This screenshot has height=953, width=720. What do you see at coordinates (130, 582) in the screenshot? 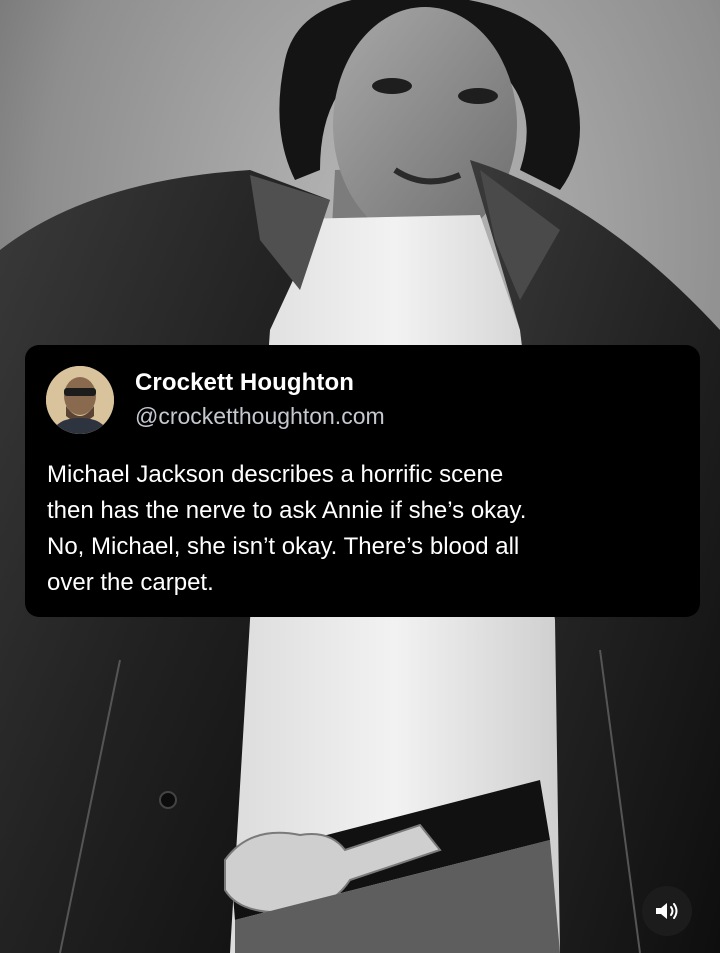
I see `post-text-line: over the carpet.` at bounding box center [130, 582].